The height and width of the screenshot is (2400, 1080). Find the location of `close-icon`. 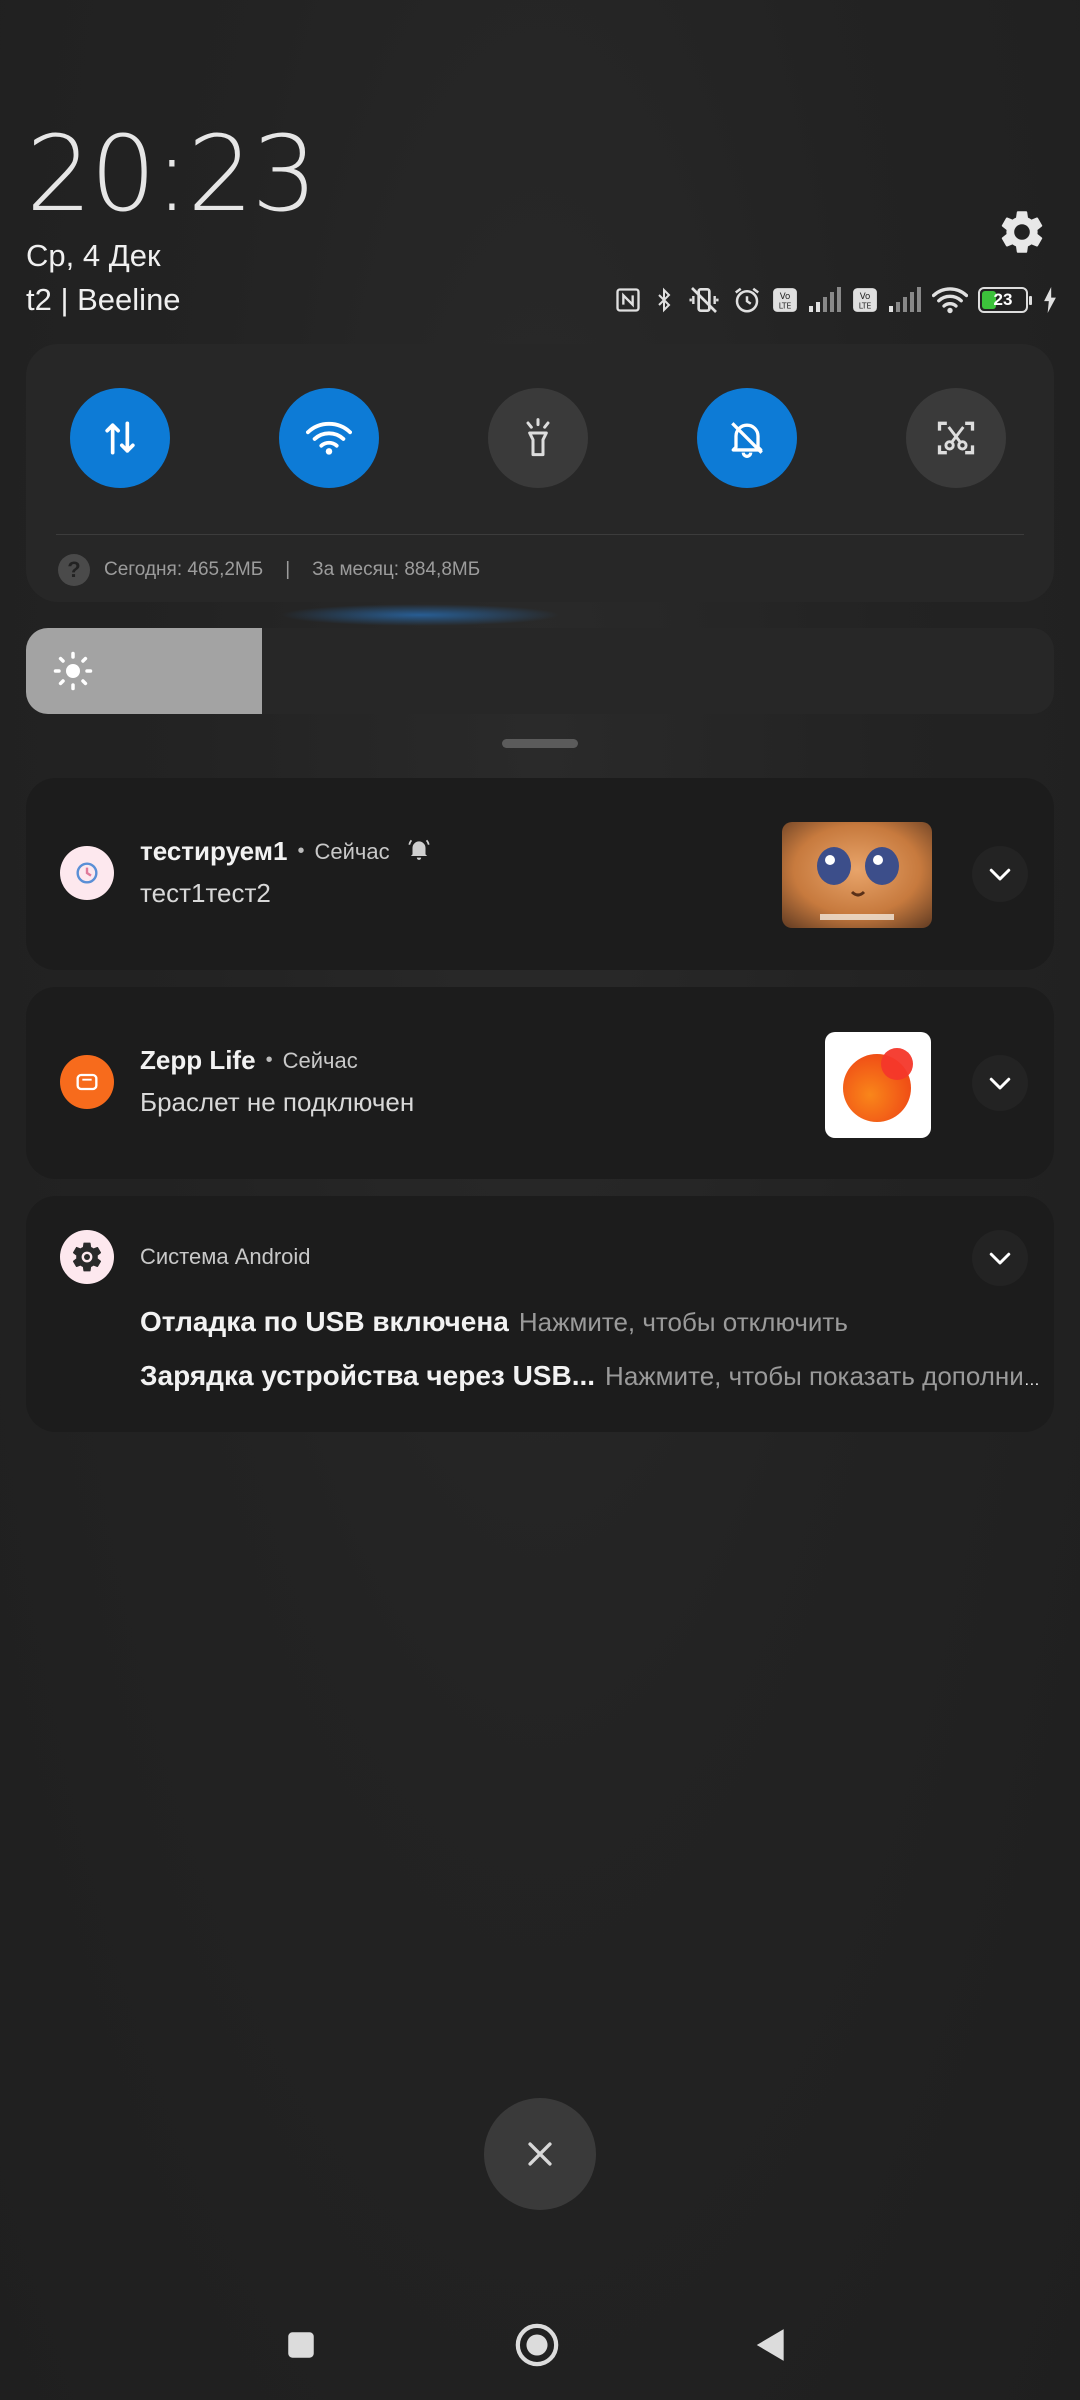

close-icon is located at coordinates (540, 2154).